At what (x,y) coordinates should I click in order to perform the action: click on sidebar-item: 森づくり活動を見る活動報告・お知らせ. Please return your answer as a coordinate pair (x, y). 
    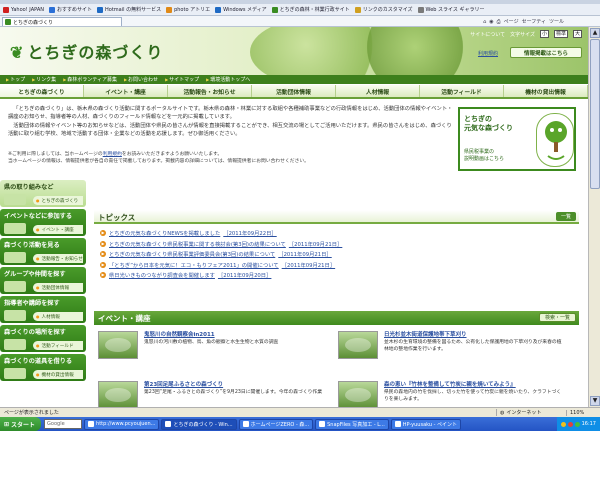
    Looking at the image, I should click on (43, 251).